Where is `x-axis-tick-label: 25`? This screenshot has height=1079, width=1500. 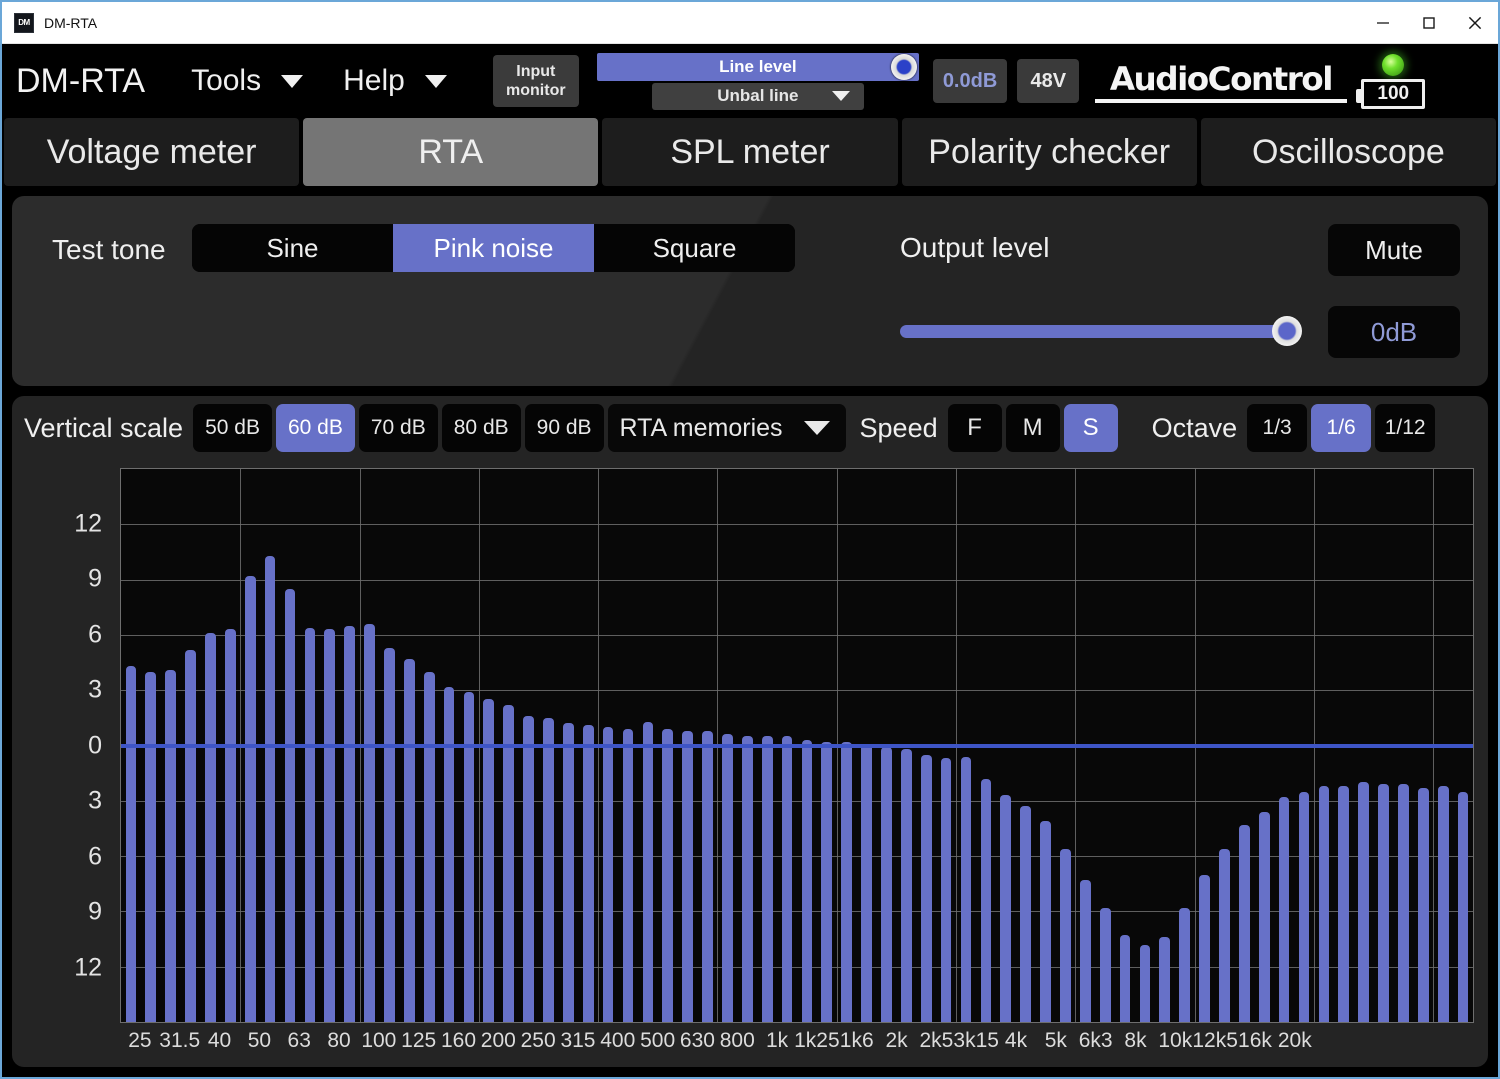
x-axis-tick-label: 25 is located at coordinates (140, 1040).